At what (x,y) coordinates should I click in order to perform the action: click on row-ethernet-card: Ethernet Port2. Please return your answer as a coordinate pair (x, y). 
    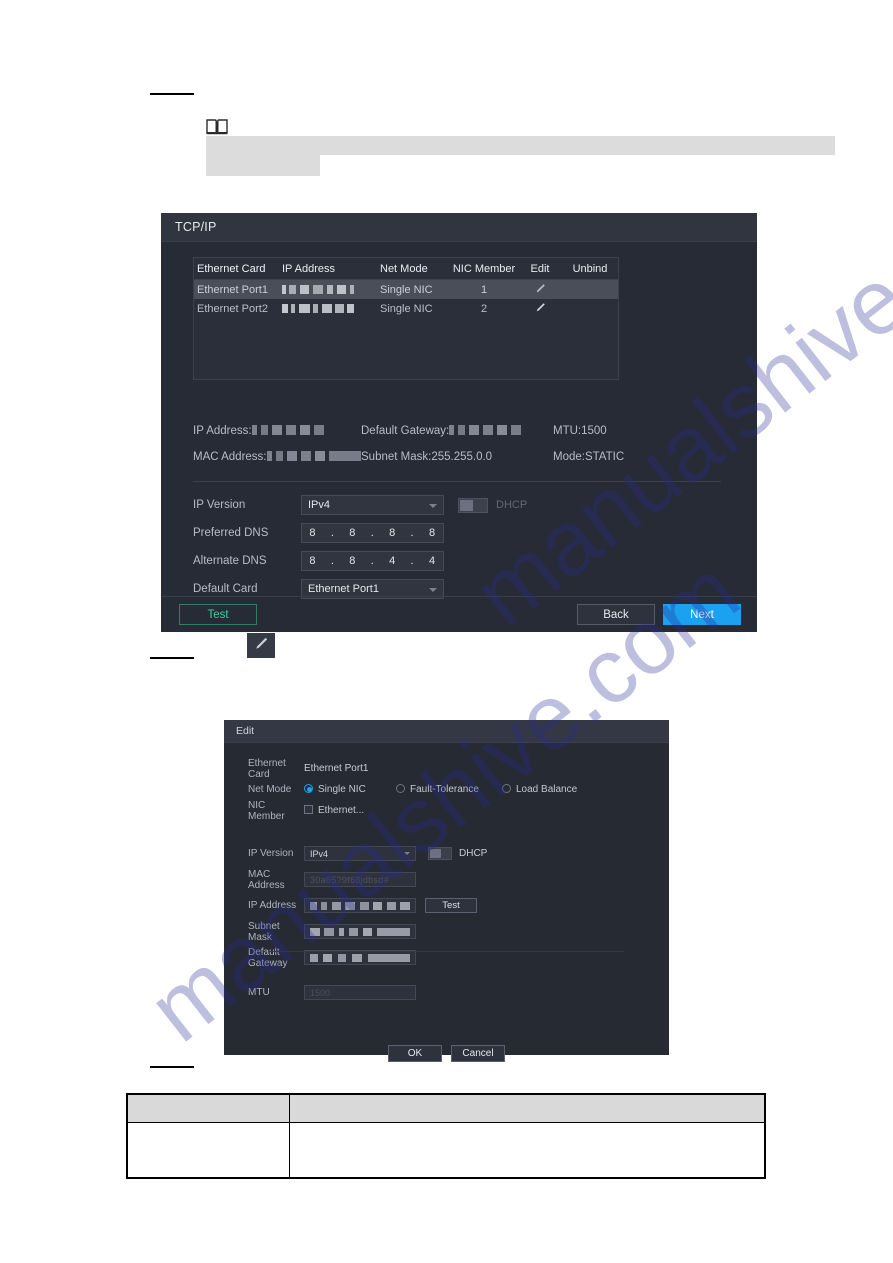
    Looking at the image, I should click on (232, 308).